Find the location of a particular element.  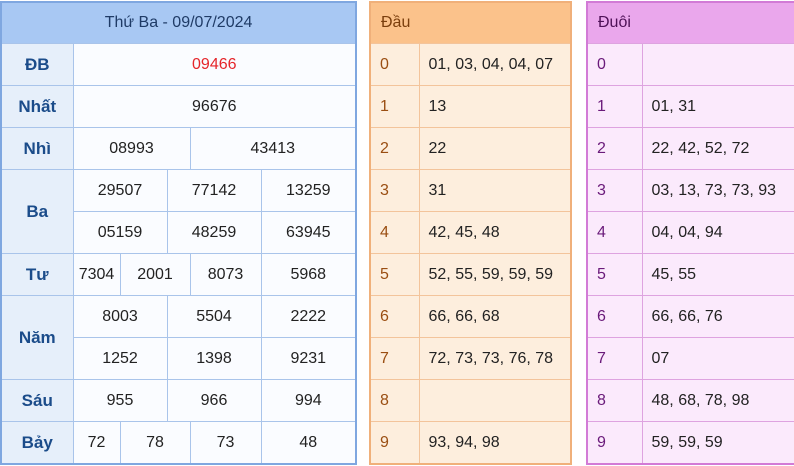

prize-value: 5968 is located at coordinates (308, 274).